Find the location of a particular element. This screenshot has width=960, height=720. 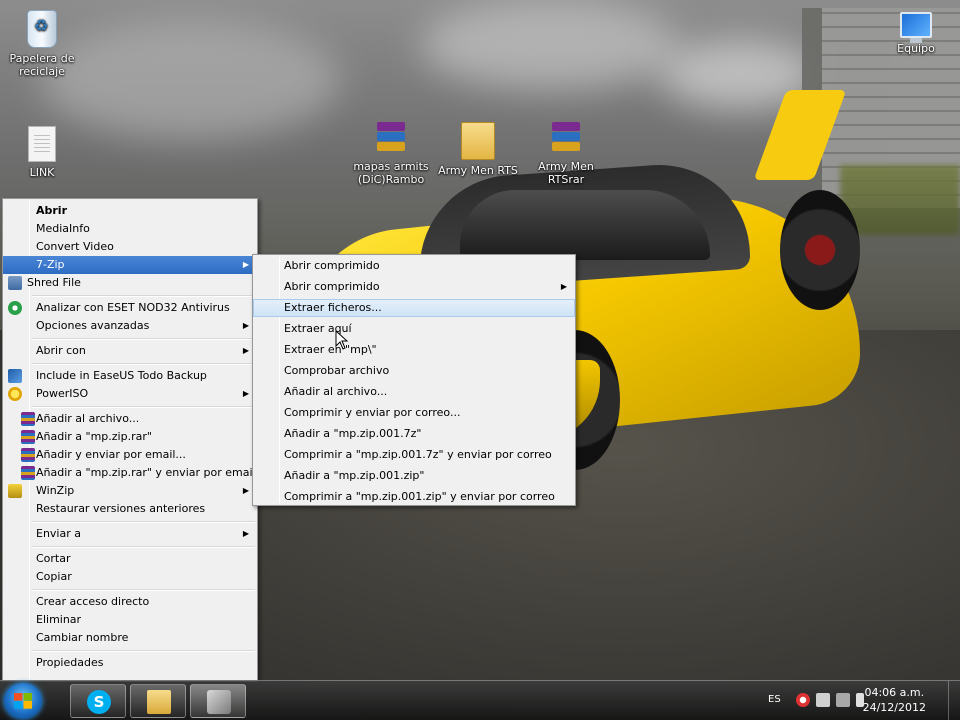

menu-item-label: Extraer en "mp\" is located at coordinates (330, 349).